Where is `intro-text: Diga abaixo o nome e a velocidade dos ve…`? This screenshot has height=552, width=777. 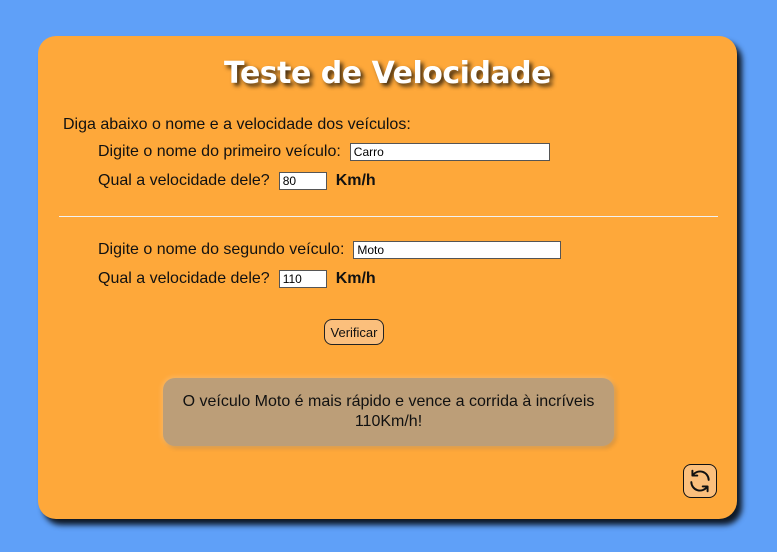 intro-text: Diga abaixo o nome e a velocidade dos ve… is located at coordinates (237, 124).